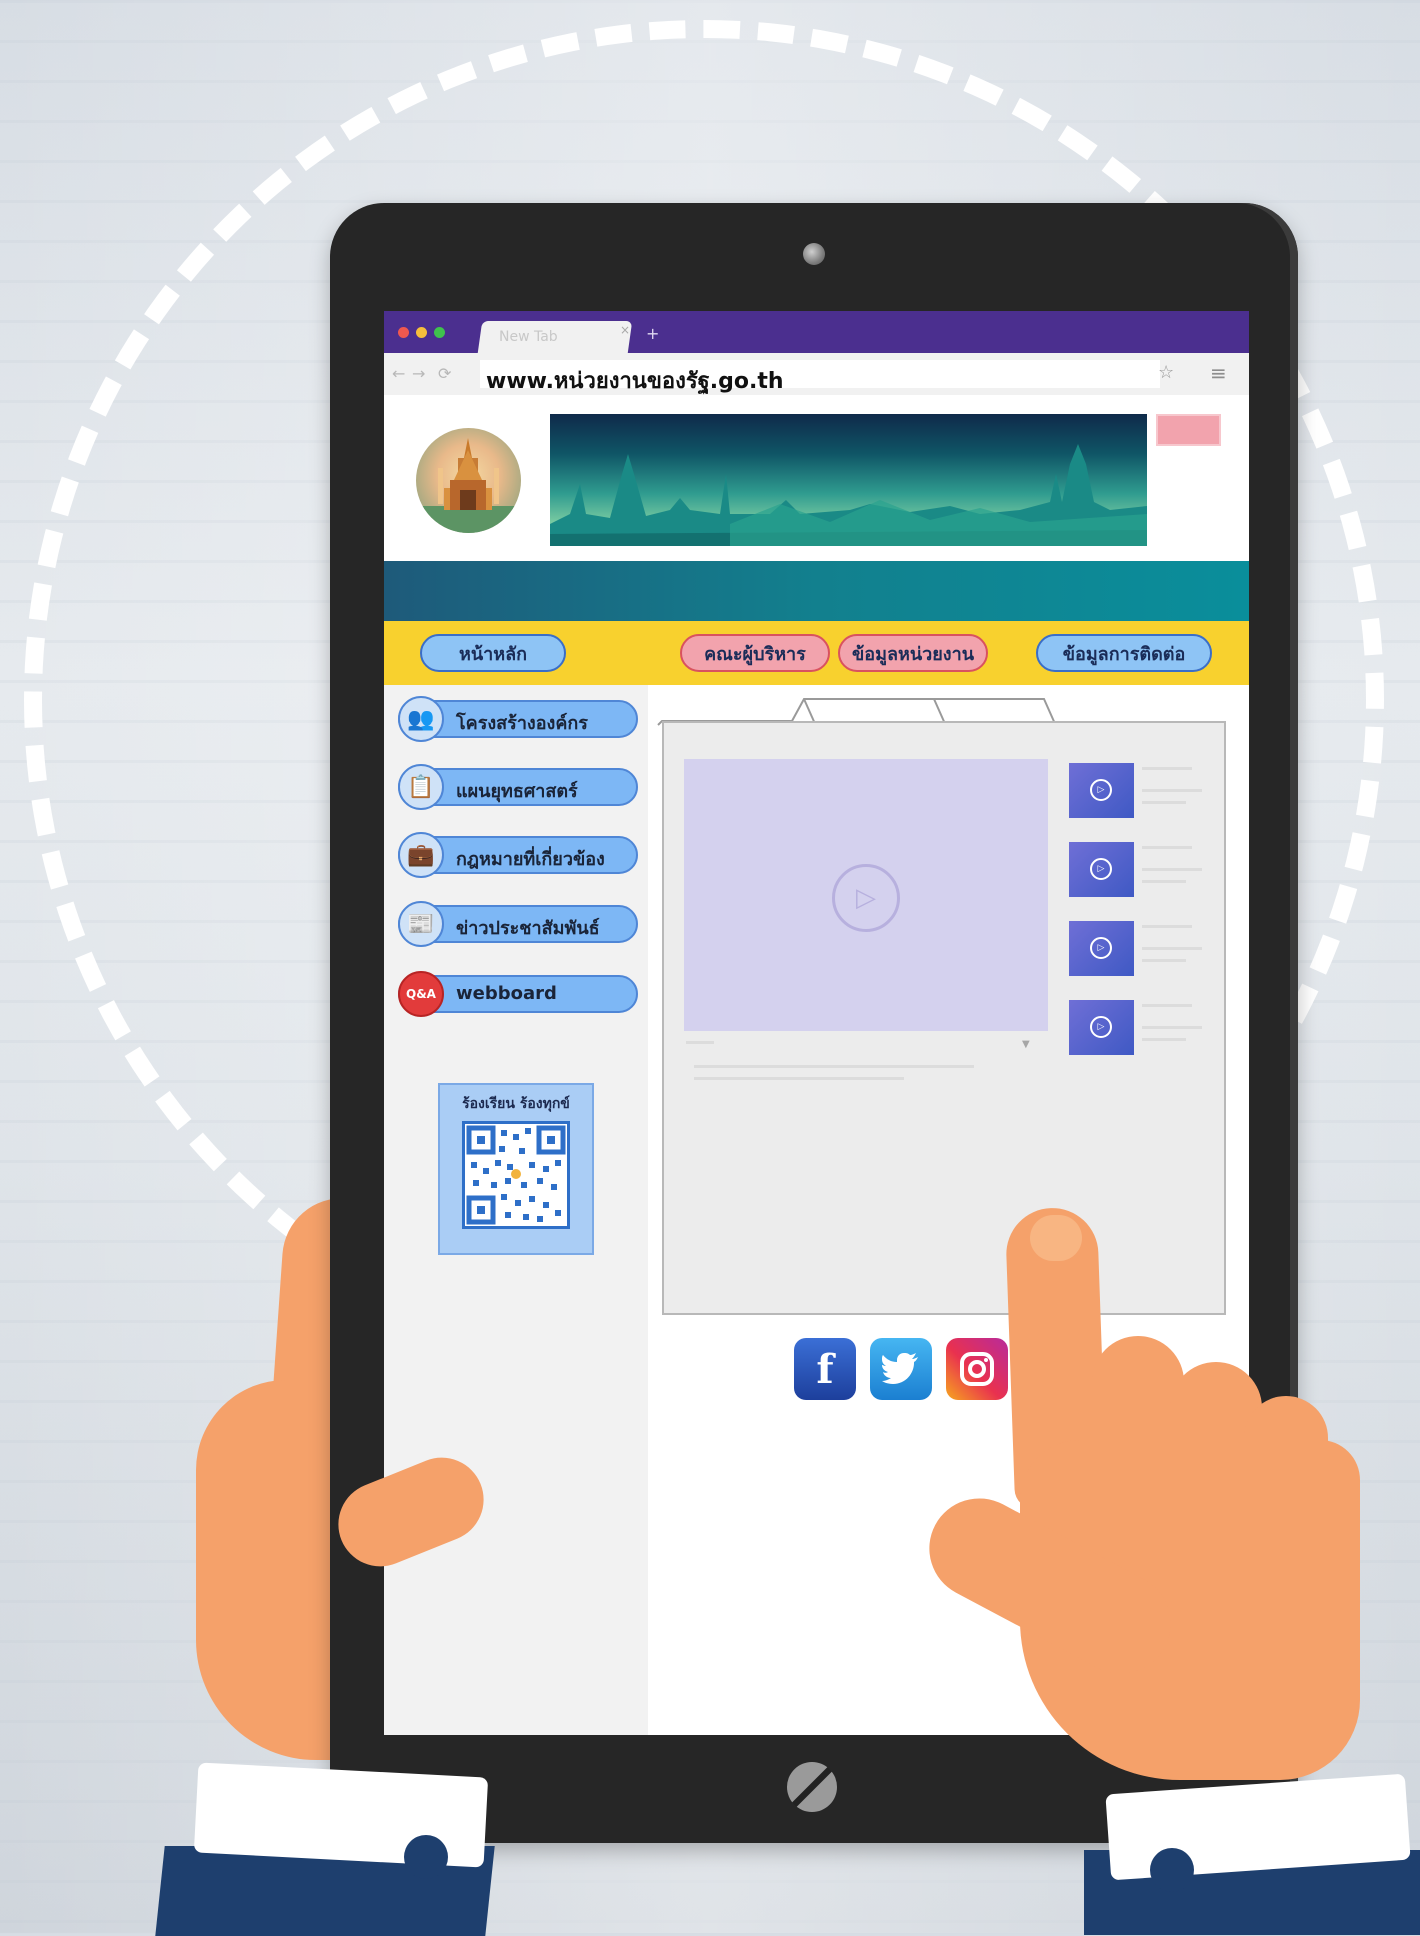 This screenshot has height=1936, width=1420. What do you see at coordinates (421, 332) in the screenshot?
I see `window-minimize-dot` at bounding box center [421, 332].